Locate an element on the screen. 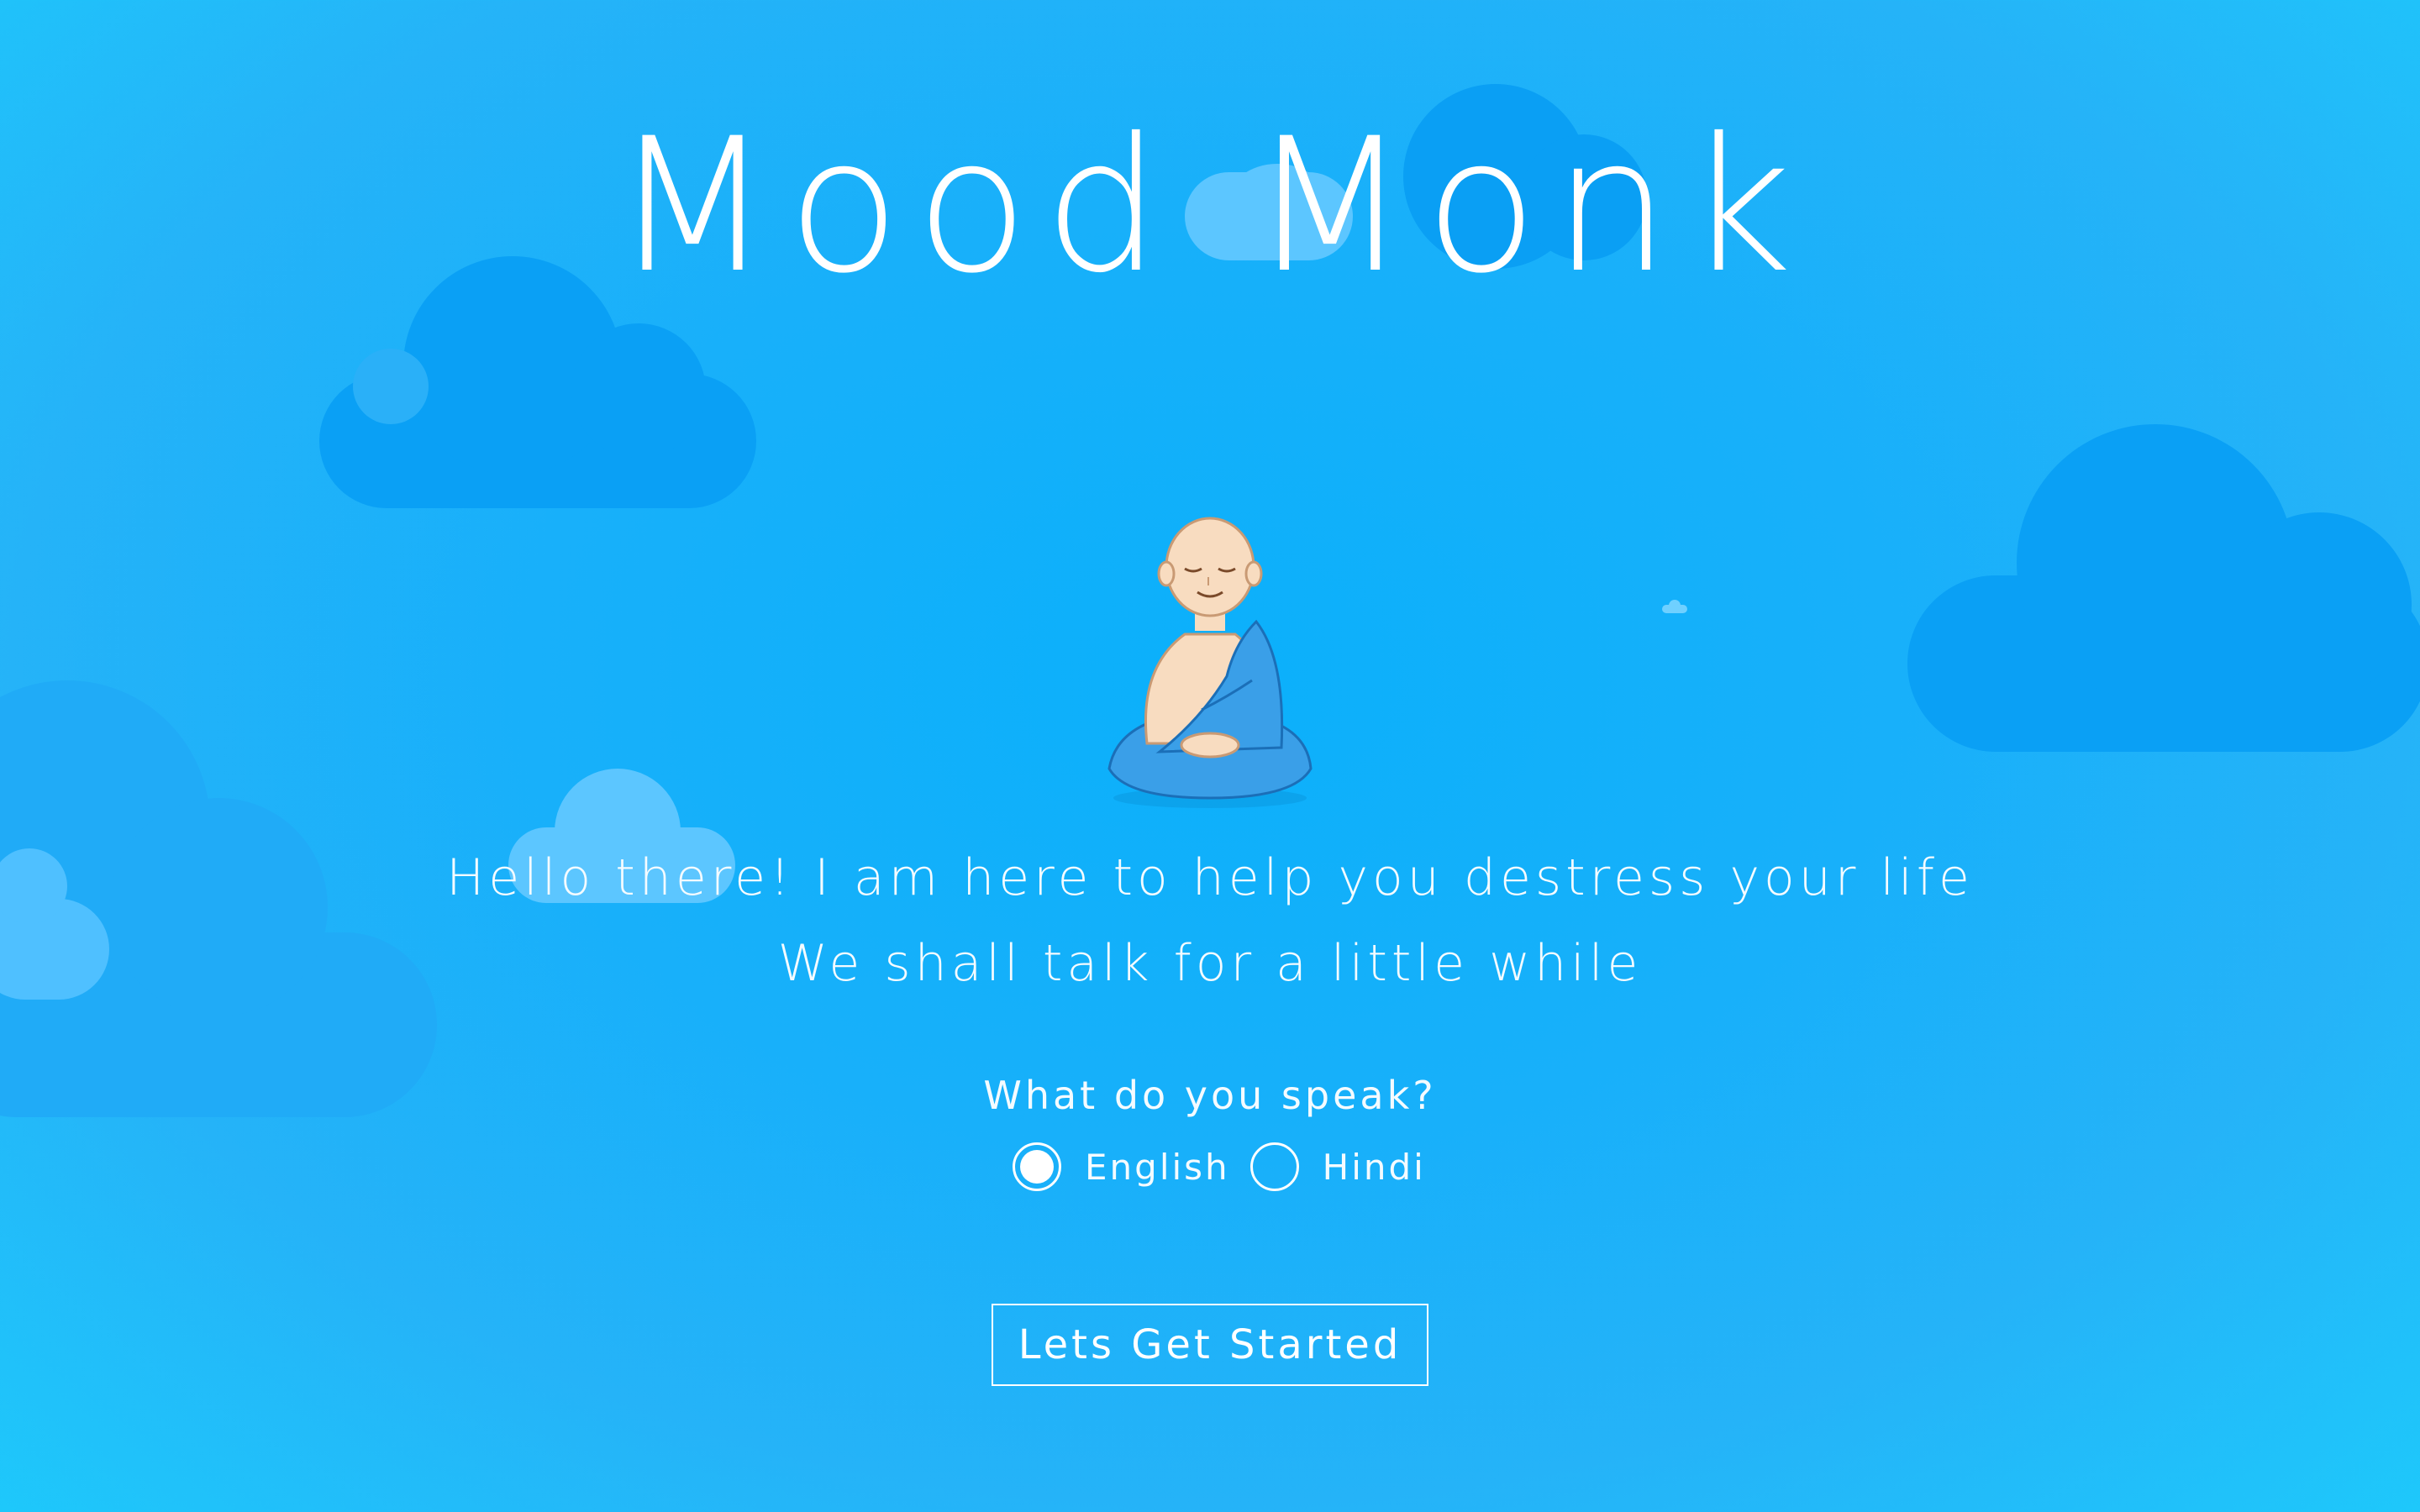 Image resolution: width=2420 pixels, height=1512 pixels. radio-hindi-label: Hindi is located at coordinates (1375, 1167).